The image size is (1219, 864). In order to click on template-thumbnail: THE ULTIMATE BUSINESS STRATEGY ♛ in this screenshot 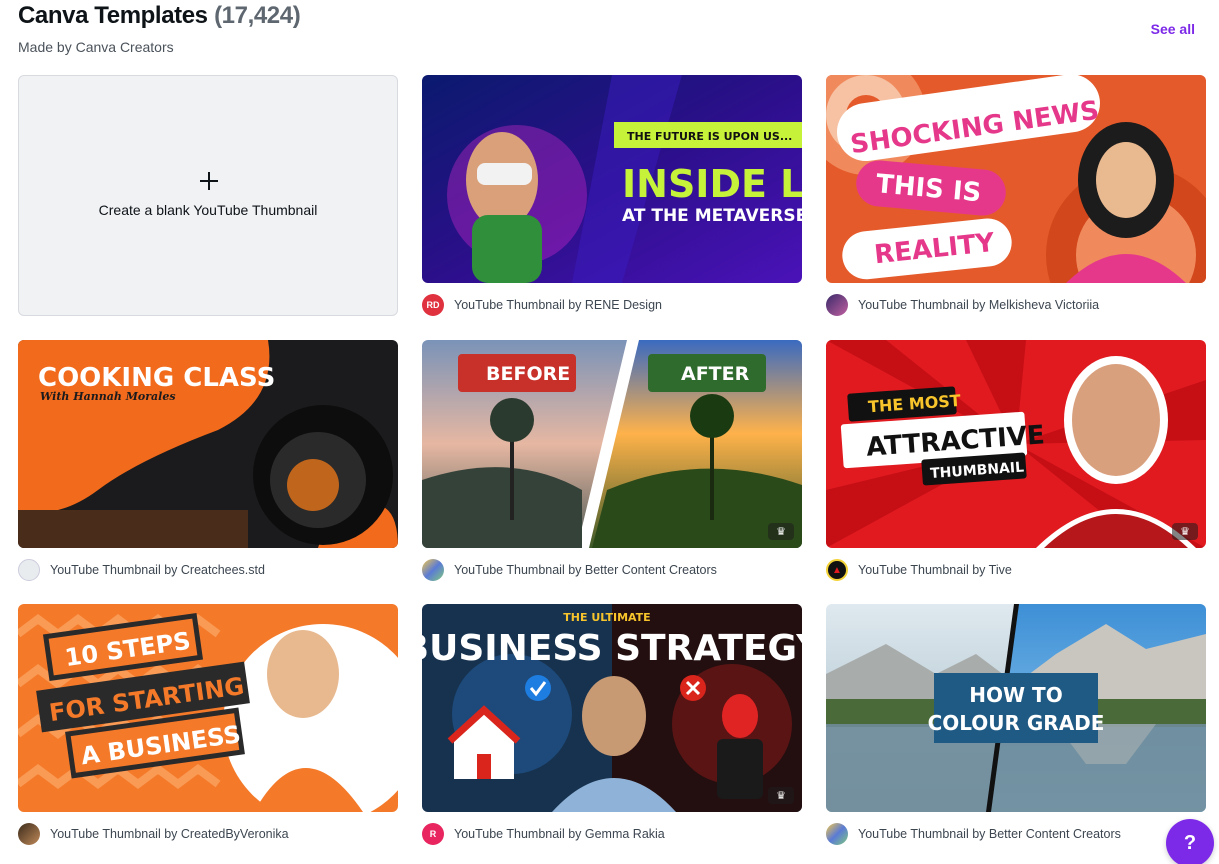, I will do `click(612, 708)`.